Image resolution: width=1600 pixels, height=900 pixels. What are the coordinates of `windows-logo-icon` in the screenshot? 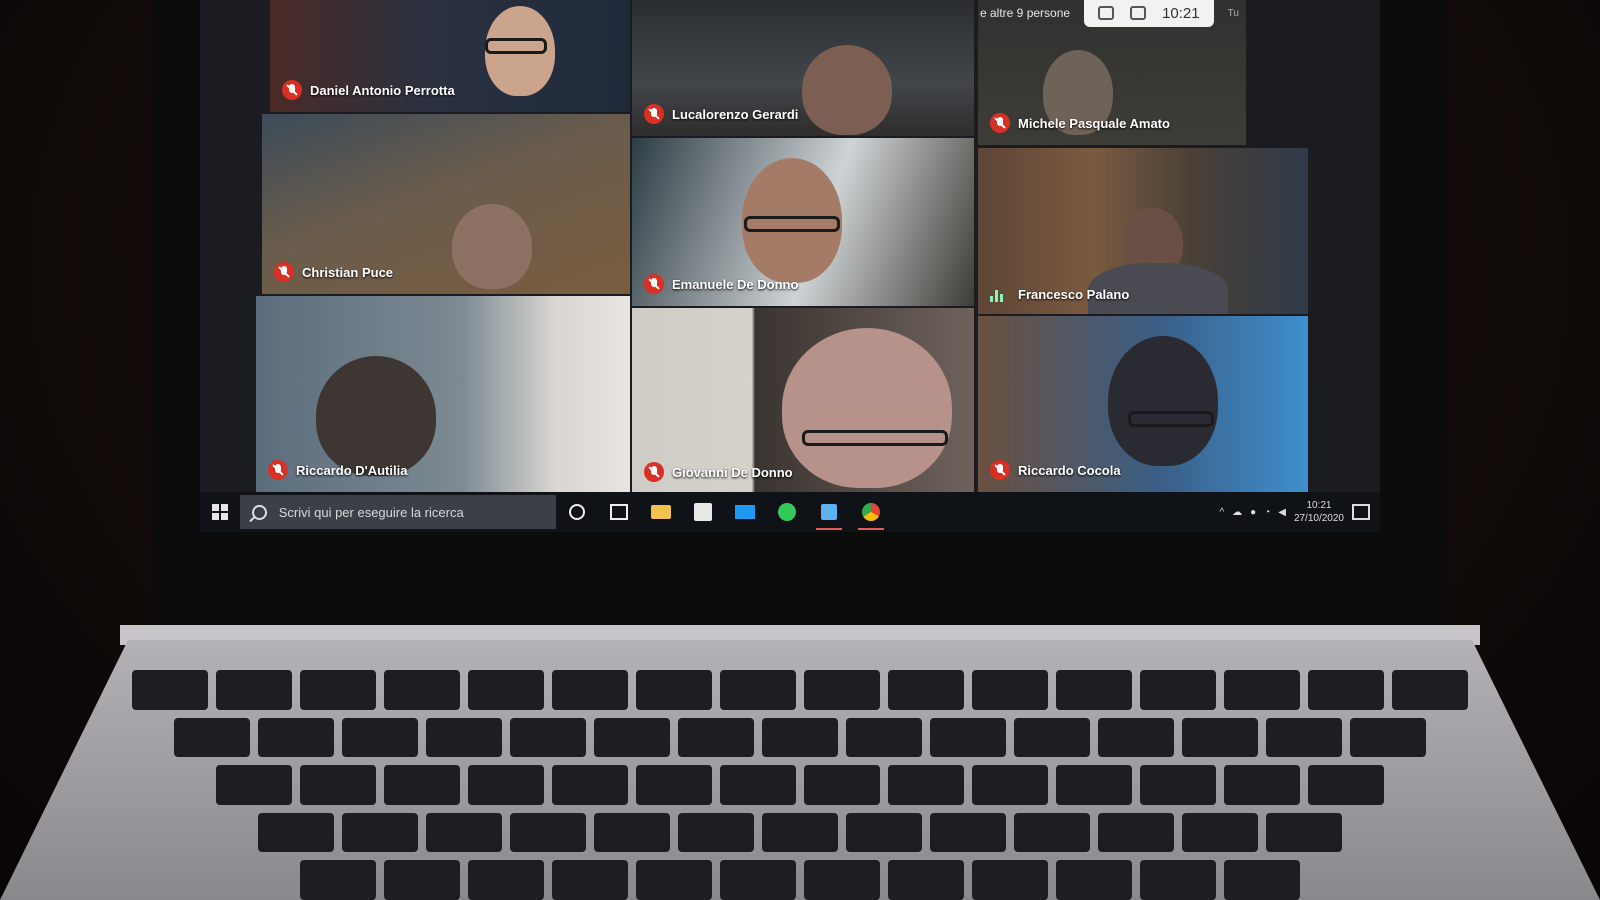 It's located at (220, 512).